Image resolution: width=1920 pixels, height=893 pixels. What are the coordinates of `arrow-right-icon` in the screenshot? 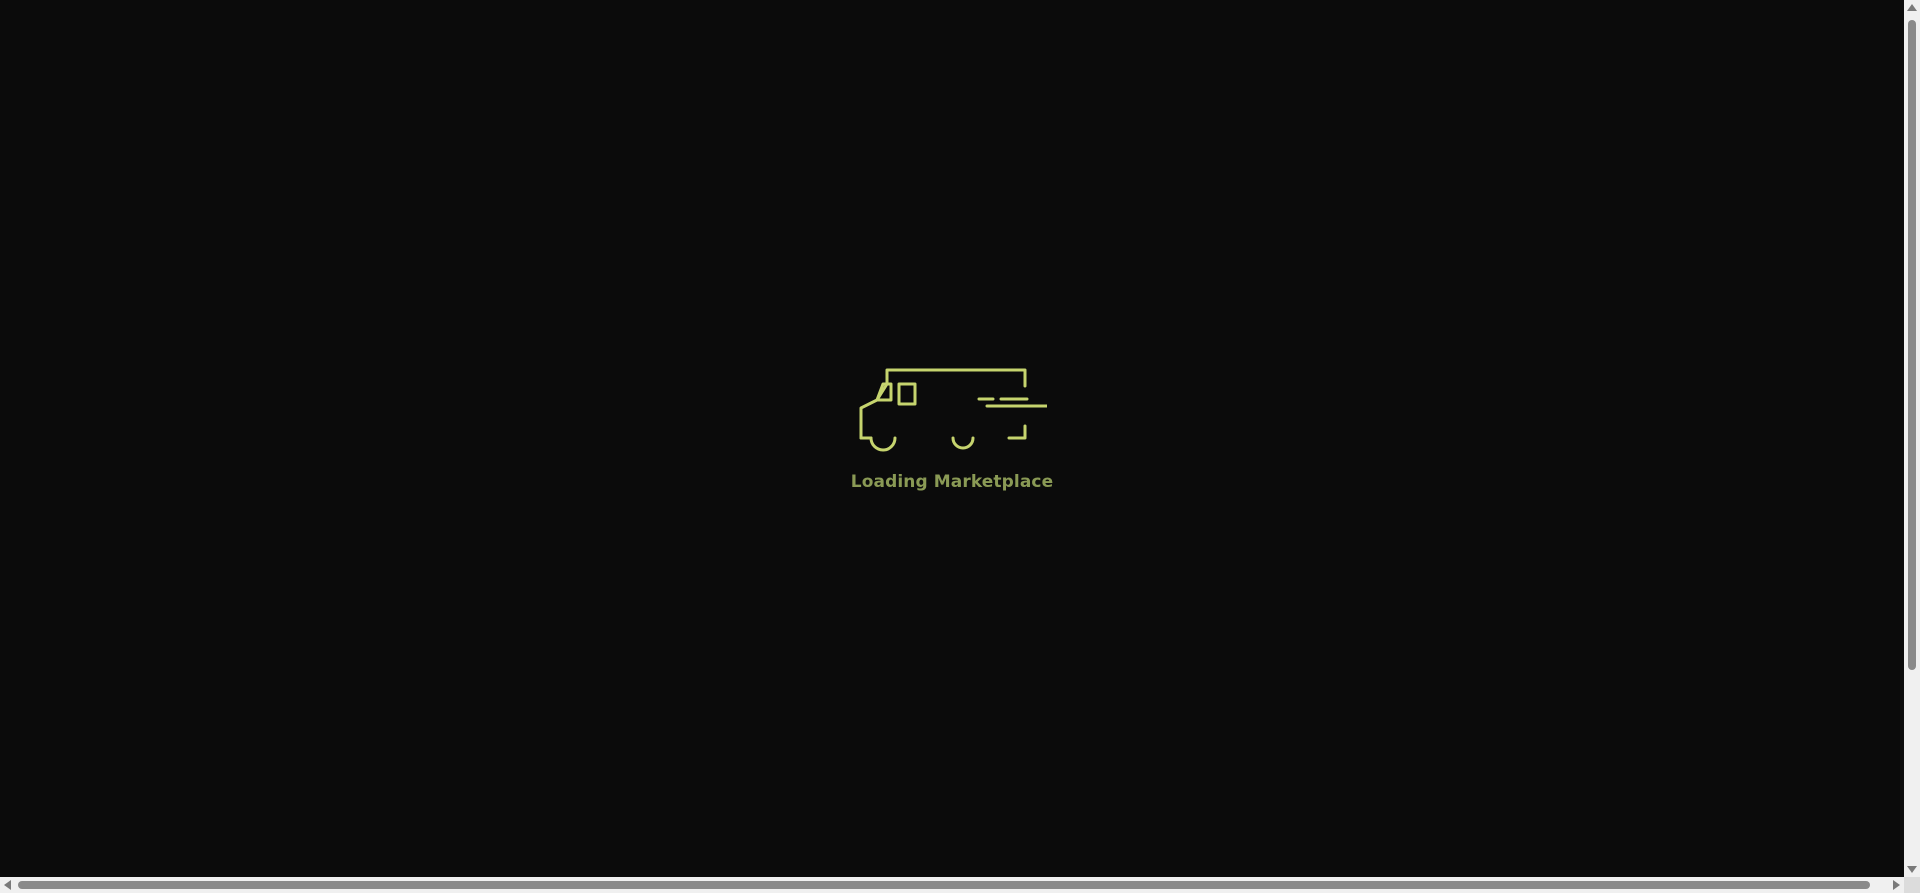 It's located at (1896, 885).